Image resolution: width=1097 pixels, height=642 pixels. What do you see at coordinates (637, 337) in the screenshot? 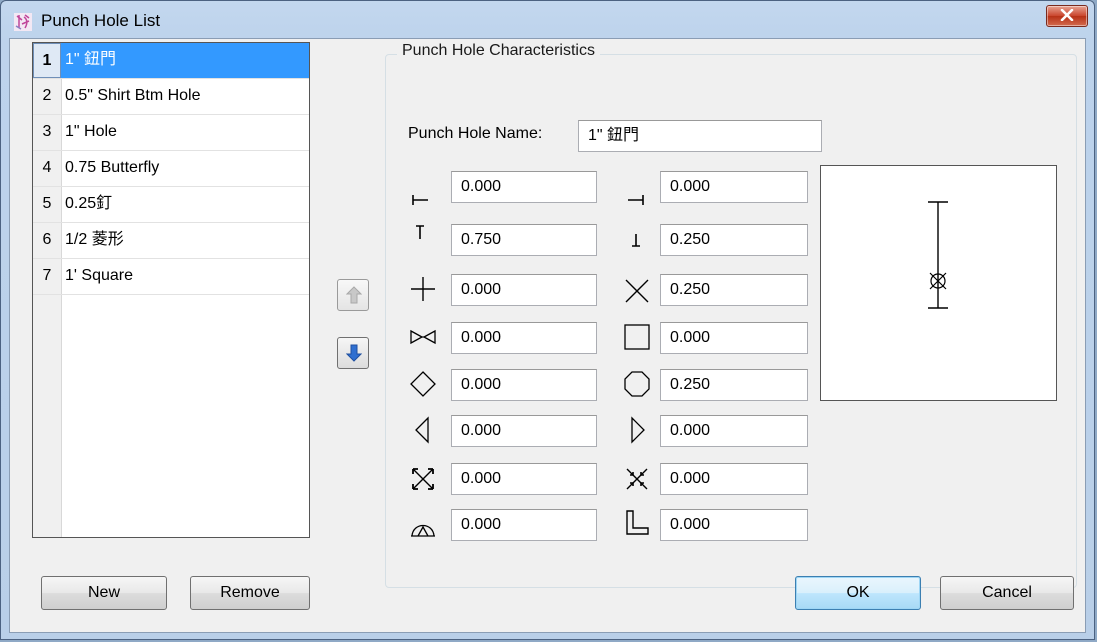
I see `square-icon` at bounding box center [637, 337].